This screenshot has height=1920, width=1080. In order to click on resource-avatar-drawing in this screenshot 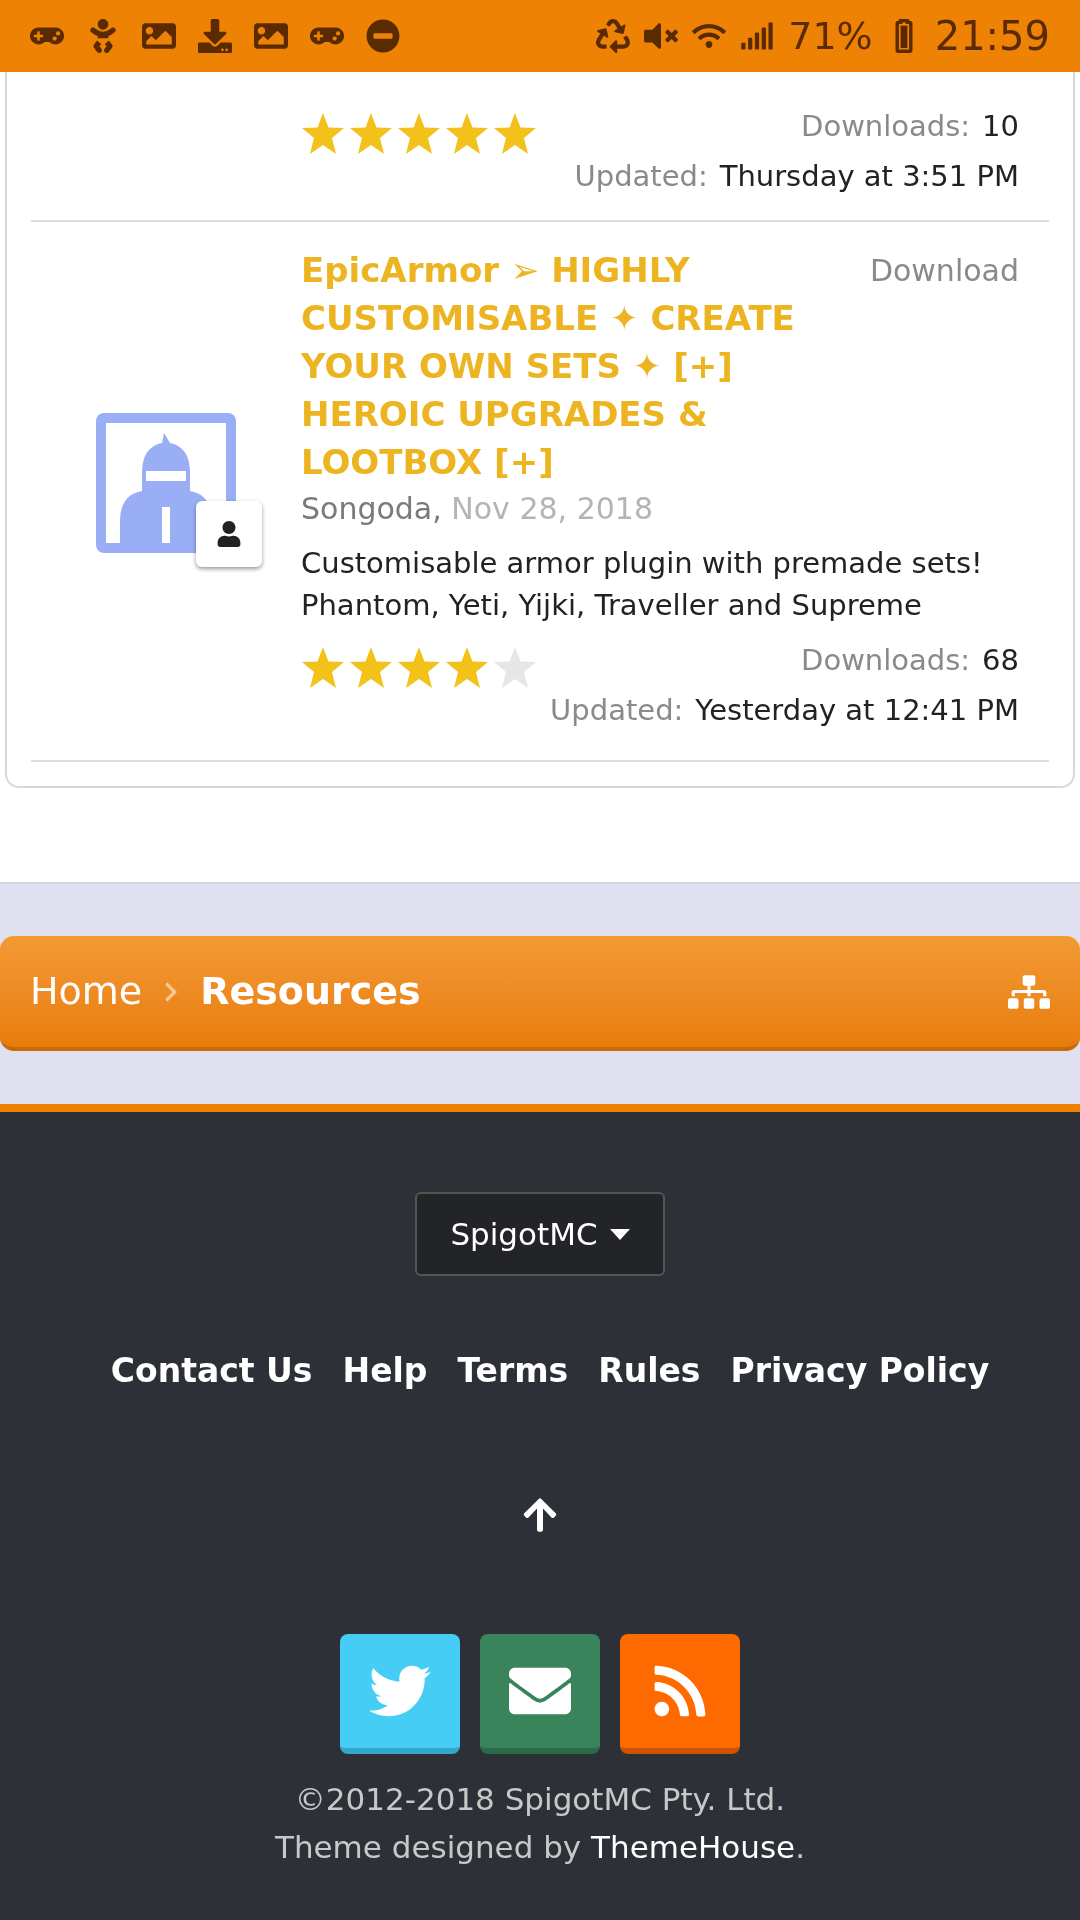, I will do `click(178, 489)`.